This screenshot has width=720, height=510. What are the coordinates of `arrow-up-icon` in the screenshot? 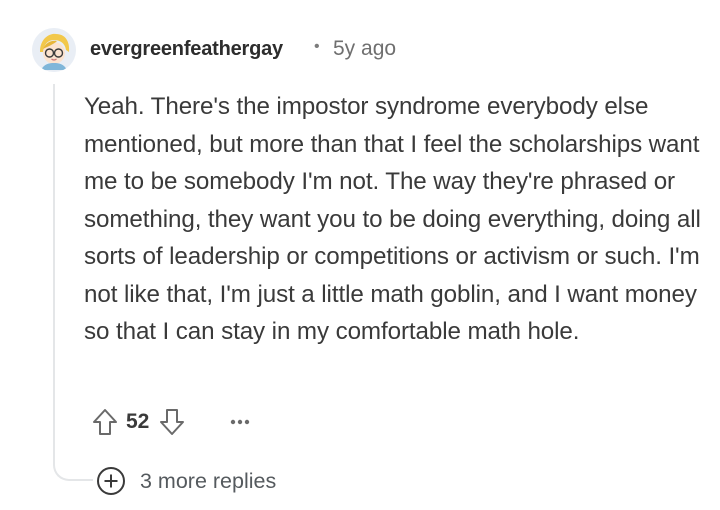 It's located at (105, 422).